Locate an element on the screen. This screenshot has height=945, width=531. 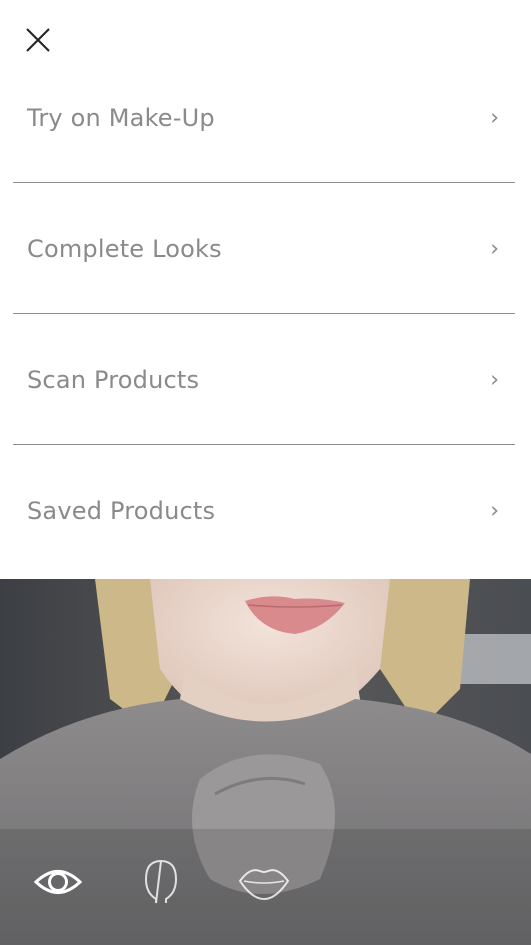
bottom-toolbar is located at coordinates (265, 885).